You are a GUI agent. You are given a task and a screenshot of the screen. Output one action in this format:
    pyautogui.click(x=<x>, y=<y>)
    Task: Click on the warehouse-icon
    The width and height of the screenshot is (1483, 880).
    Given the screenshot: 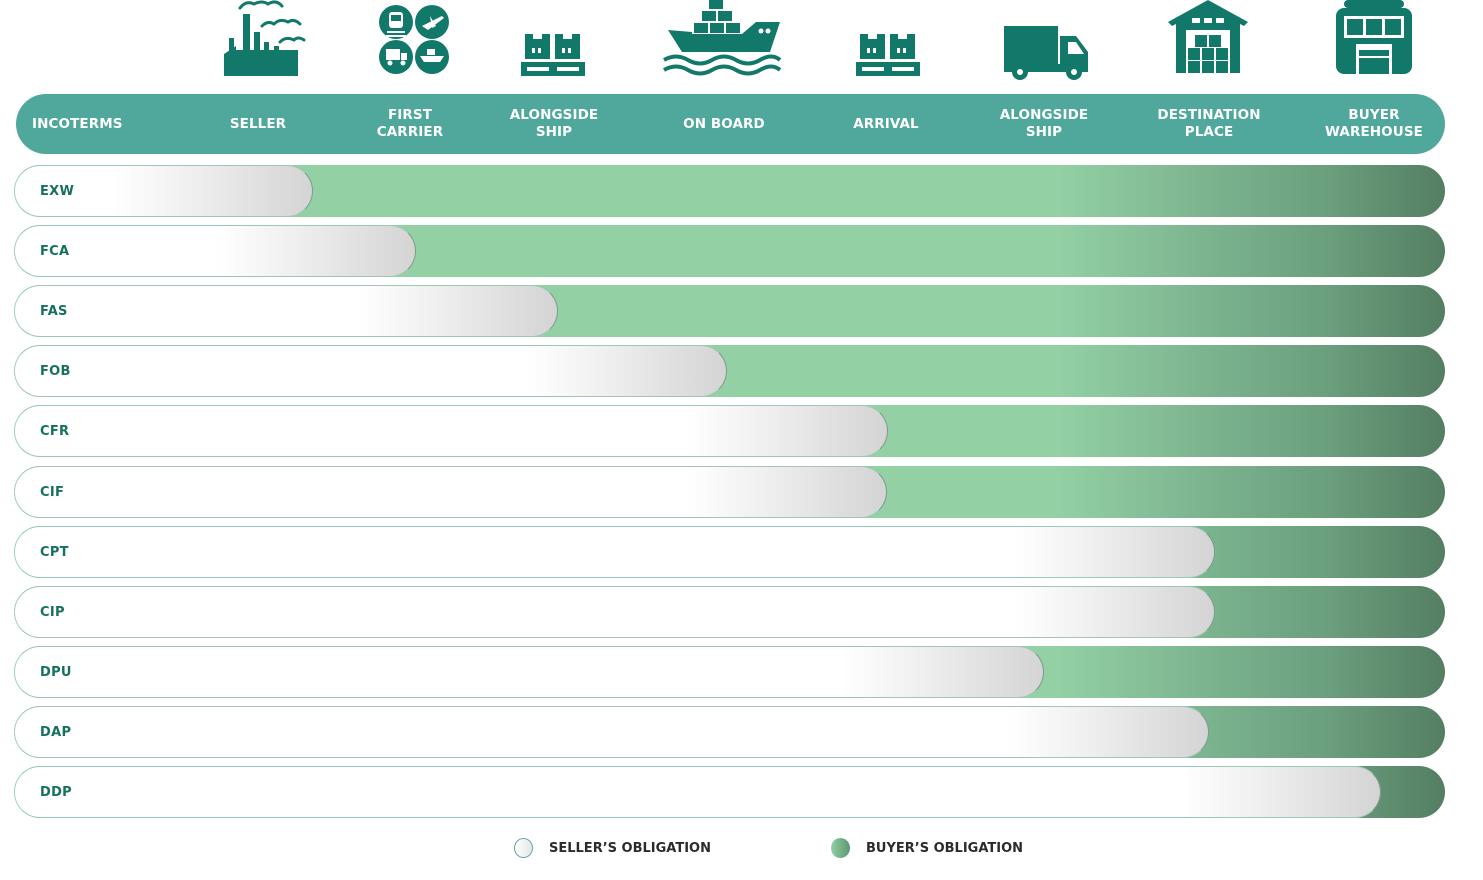 What is the action you would take?
    pyautogui.click(x=1208, y=36)
    